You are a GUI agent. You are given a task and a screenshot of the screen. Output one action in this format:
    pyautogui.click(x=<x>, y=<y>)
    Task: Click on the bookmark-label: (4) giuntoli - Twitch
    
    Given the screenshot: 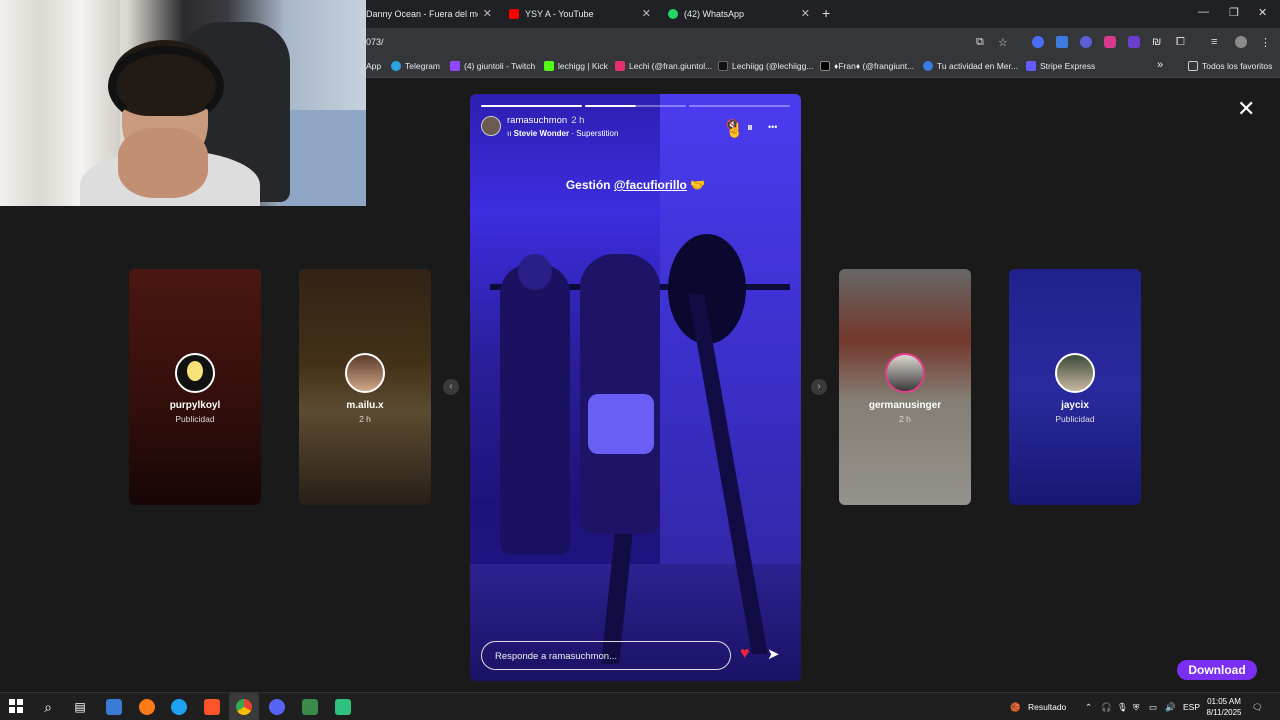 What is the action you would take?
    pyautogui.click(x=500, y=66)
    